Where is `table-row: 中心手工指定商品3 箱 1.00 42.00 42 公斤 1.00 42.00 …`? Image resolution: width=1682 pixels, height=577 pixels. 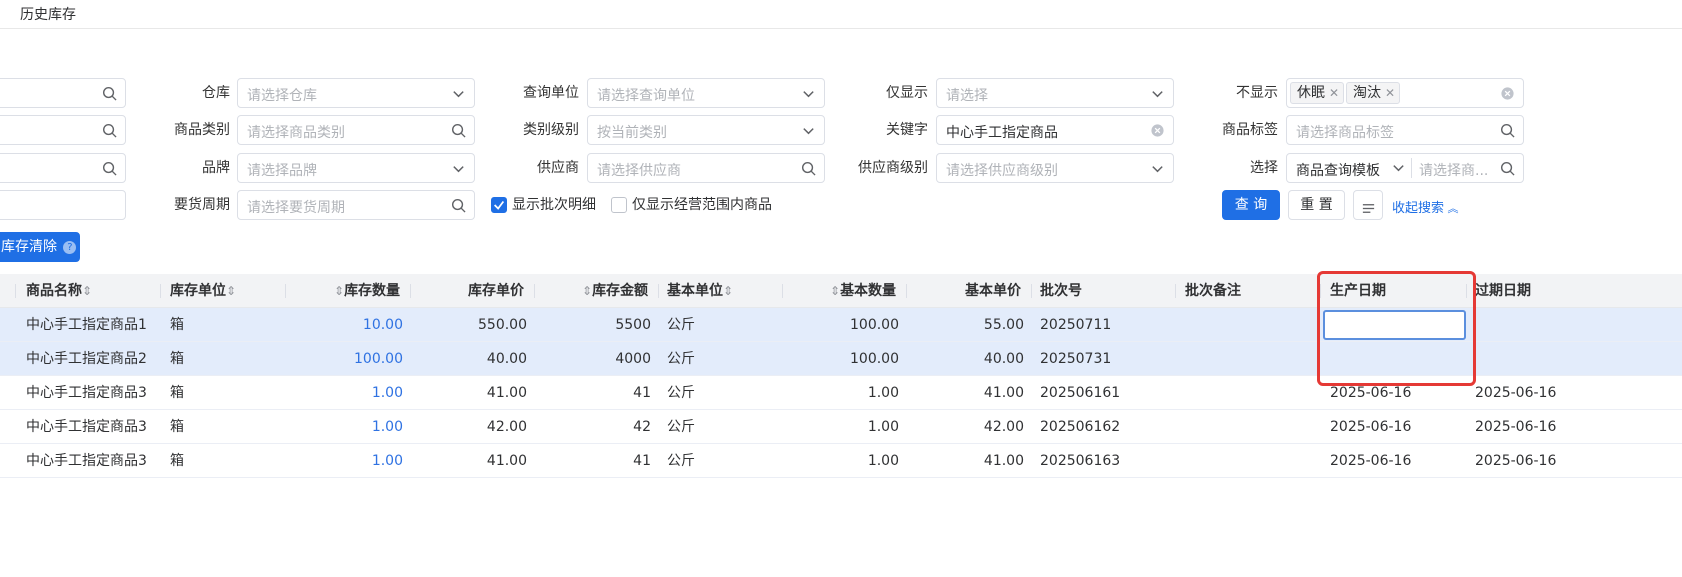 table-row: 中心手工指定商品3 箱 1.00 42.00 42 公斤 1.00 42.00 … is located at coordinates (841, 427).